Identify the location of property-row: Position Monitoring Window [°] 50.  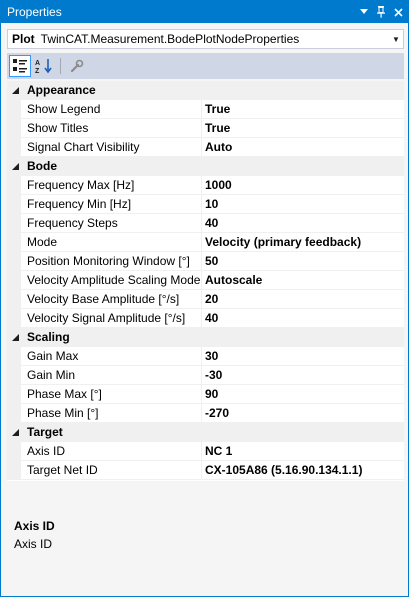
(205, 261).